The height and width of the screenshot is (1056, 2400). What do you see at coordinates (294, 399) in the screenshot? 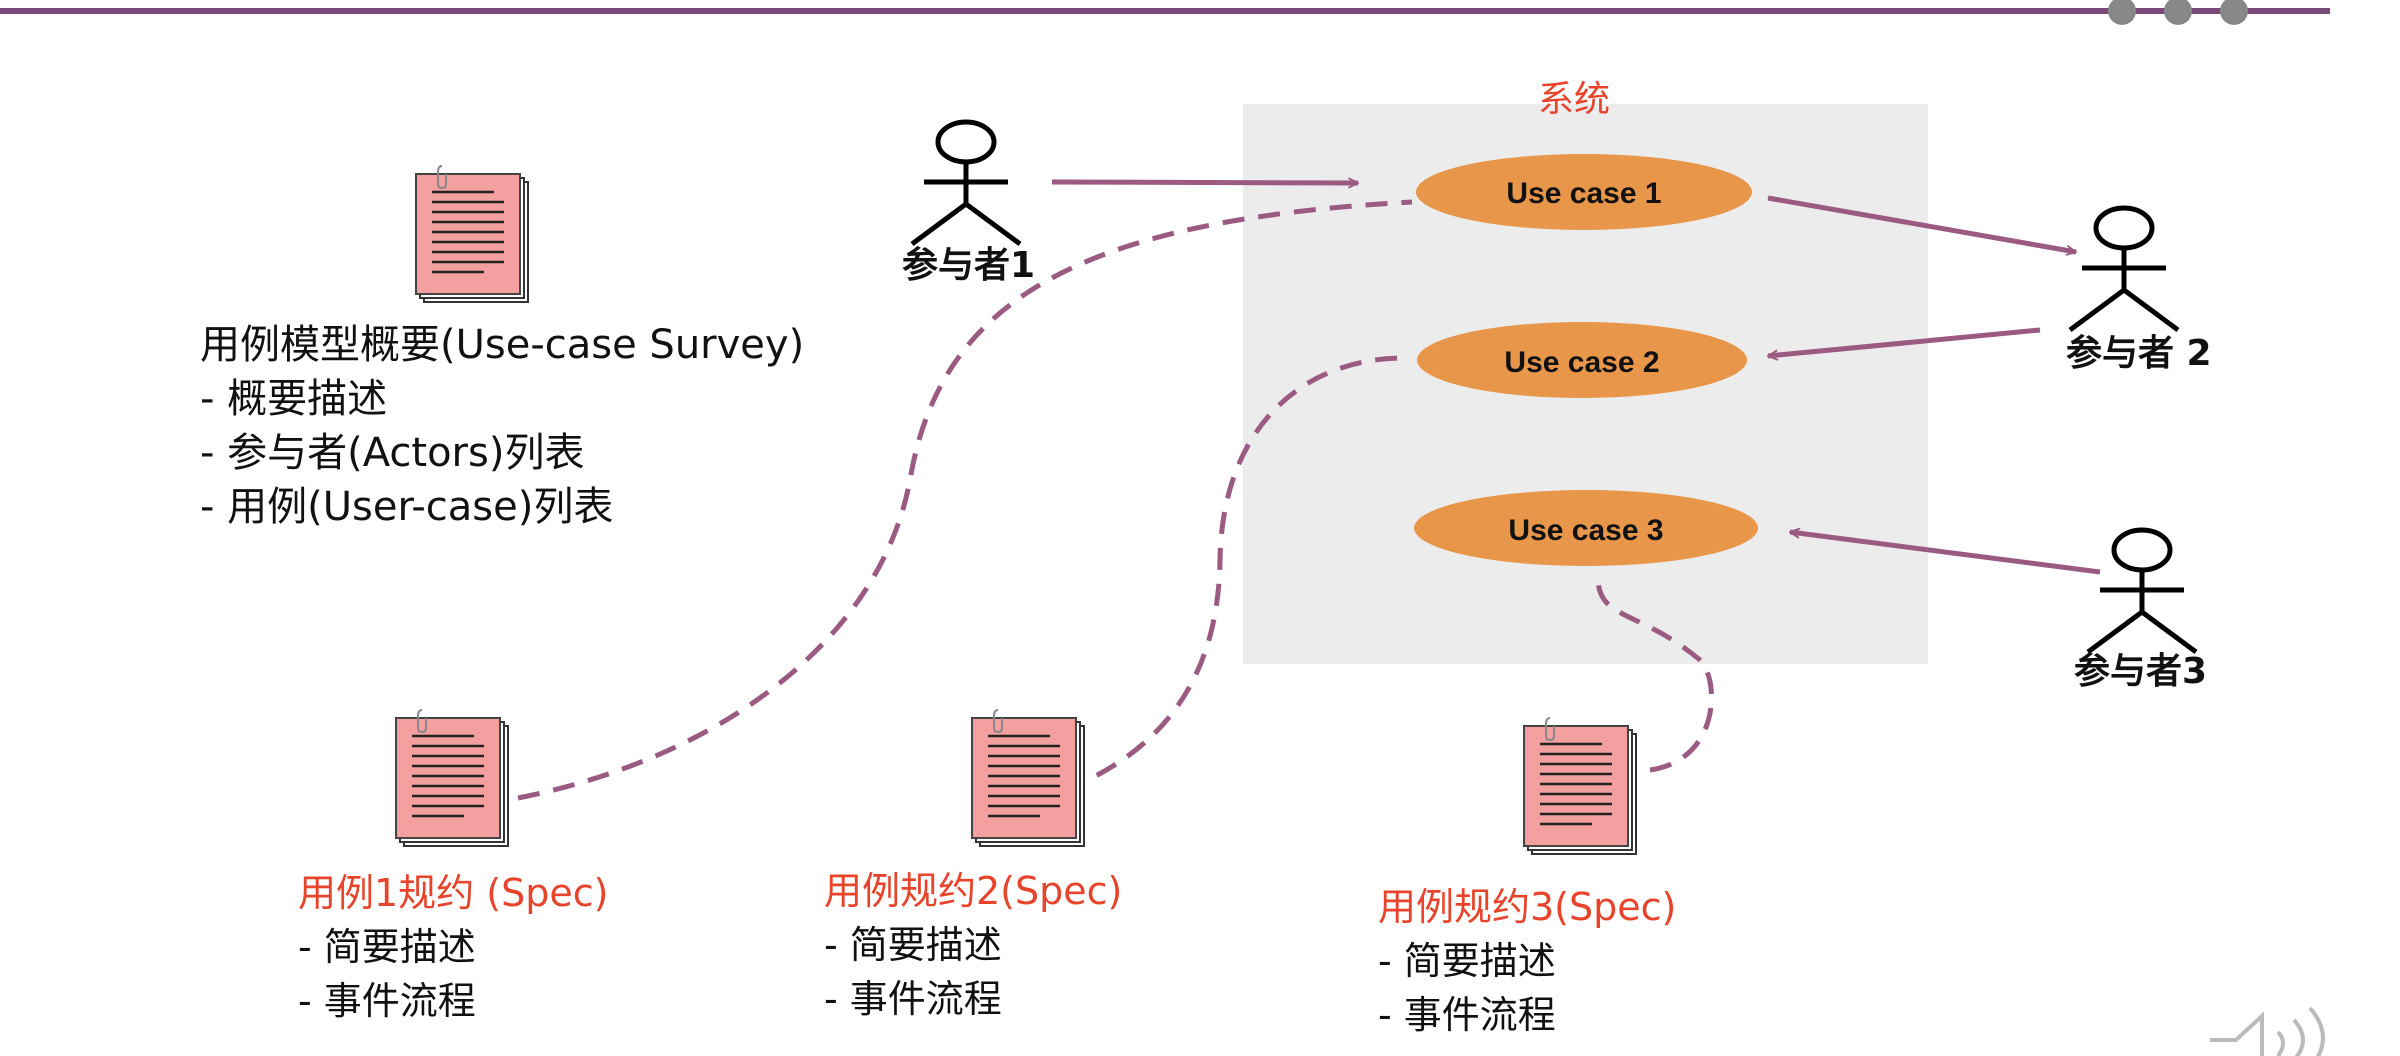
I see `survey-item: - 概要描述` at bounding box center [294, 399].